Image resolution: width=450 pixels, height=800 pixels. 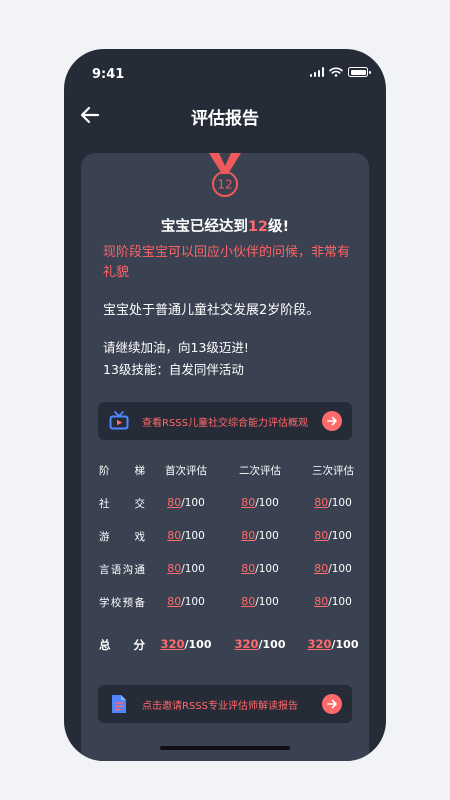 I want to click on table-header: 阶梯 首次评估 二次评估 三次评估, so click(x=225, y=473).